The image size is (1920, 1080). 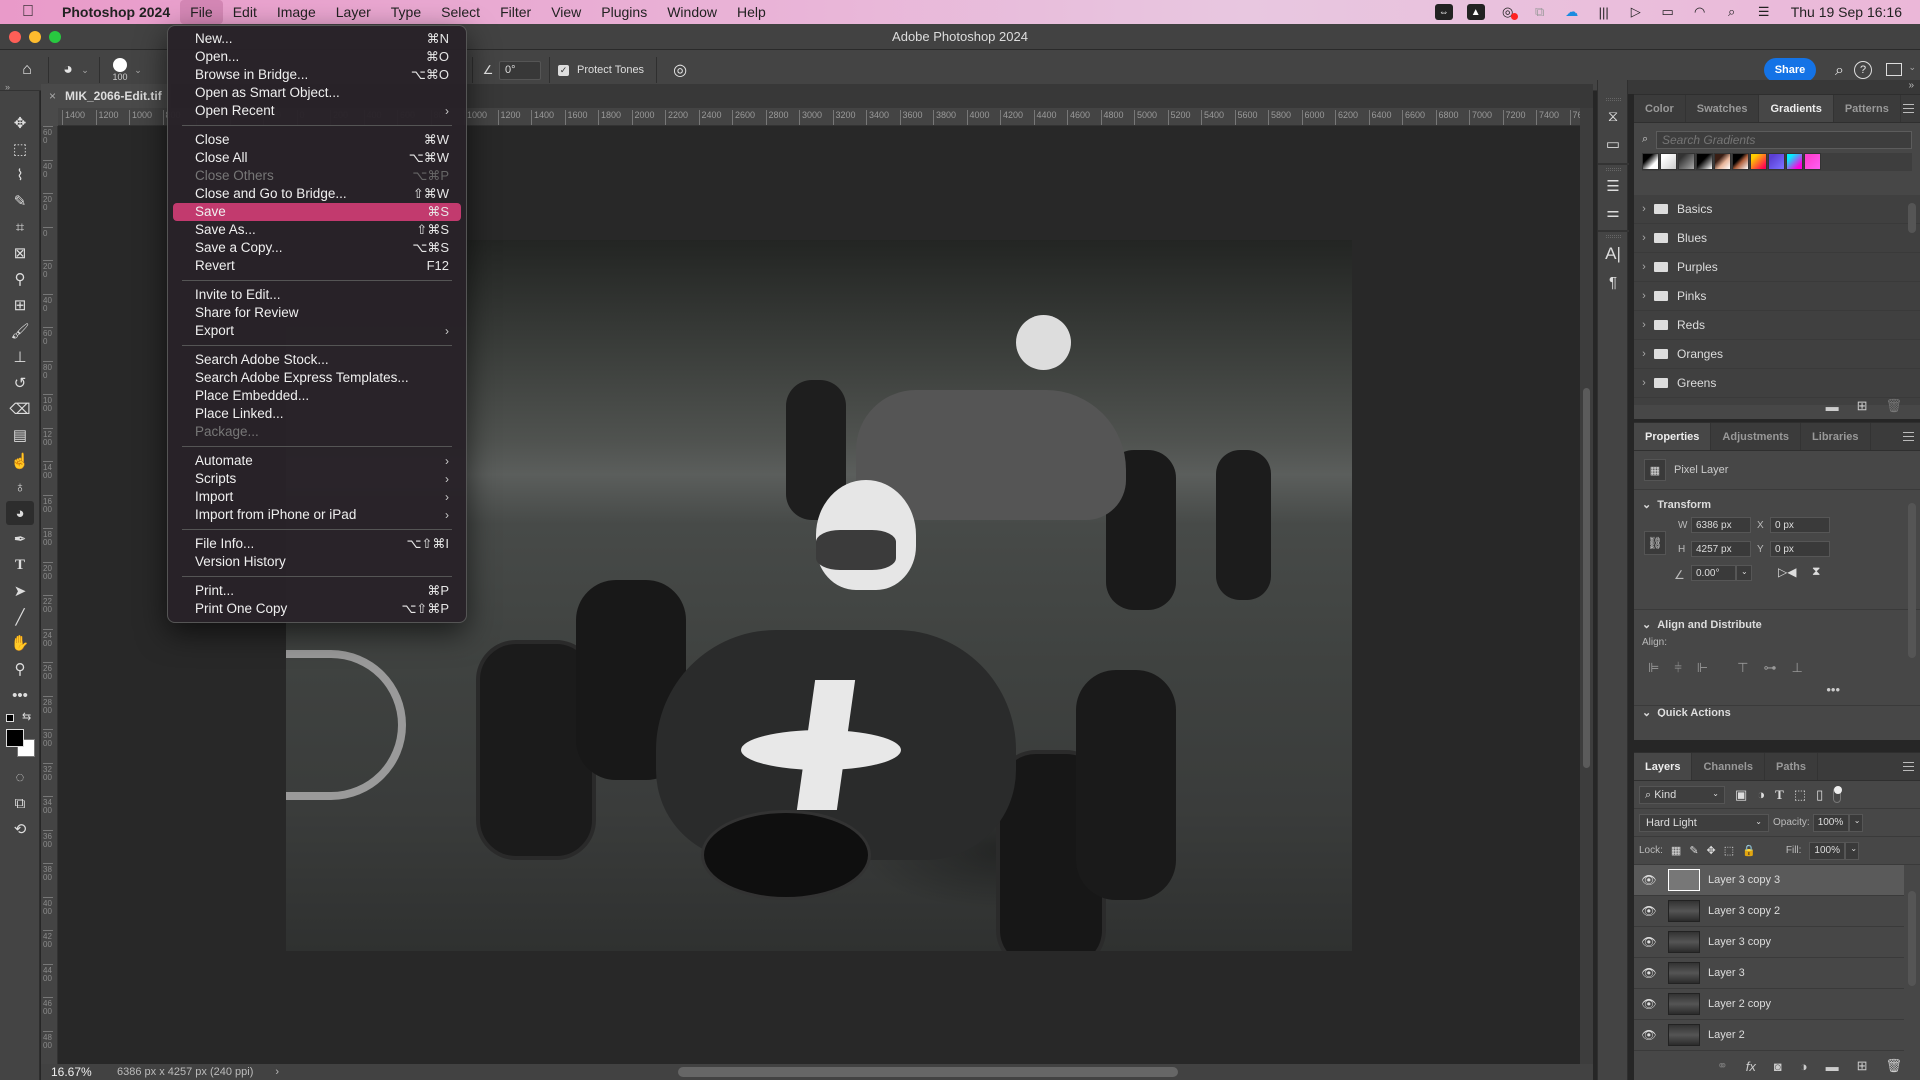 What do you see at coordinates (1769, 668) in the screenshot?
I see `align-vertical-center-icon: ⊶` at bounding box center [1769, 668].